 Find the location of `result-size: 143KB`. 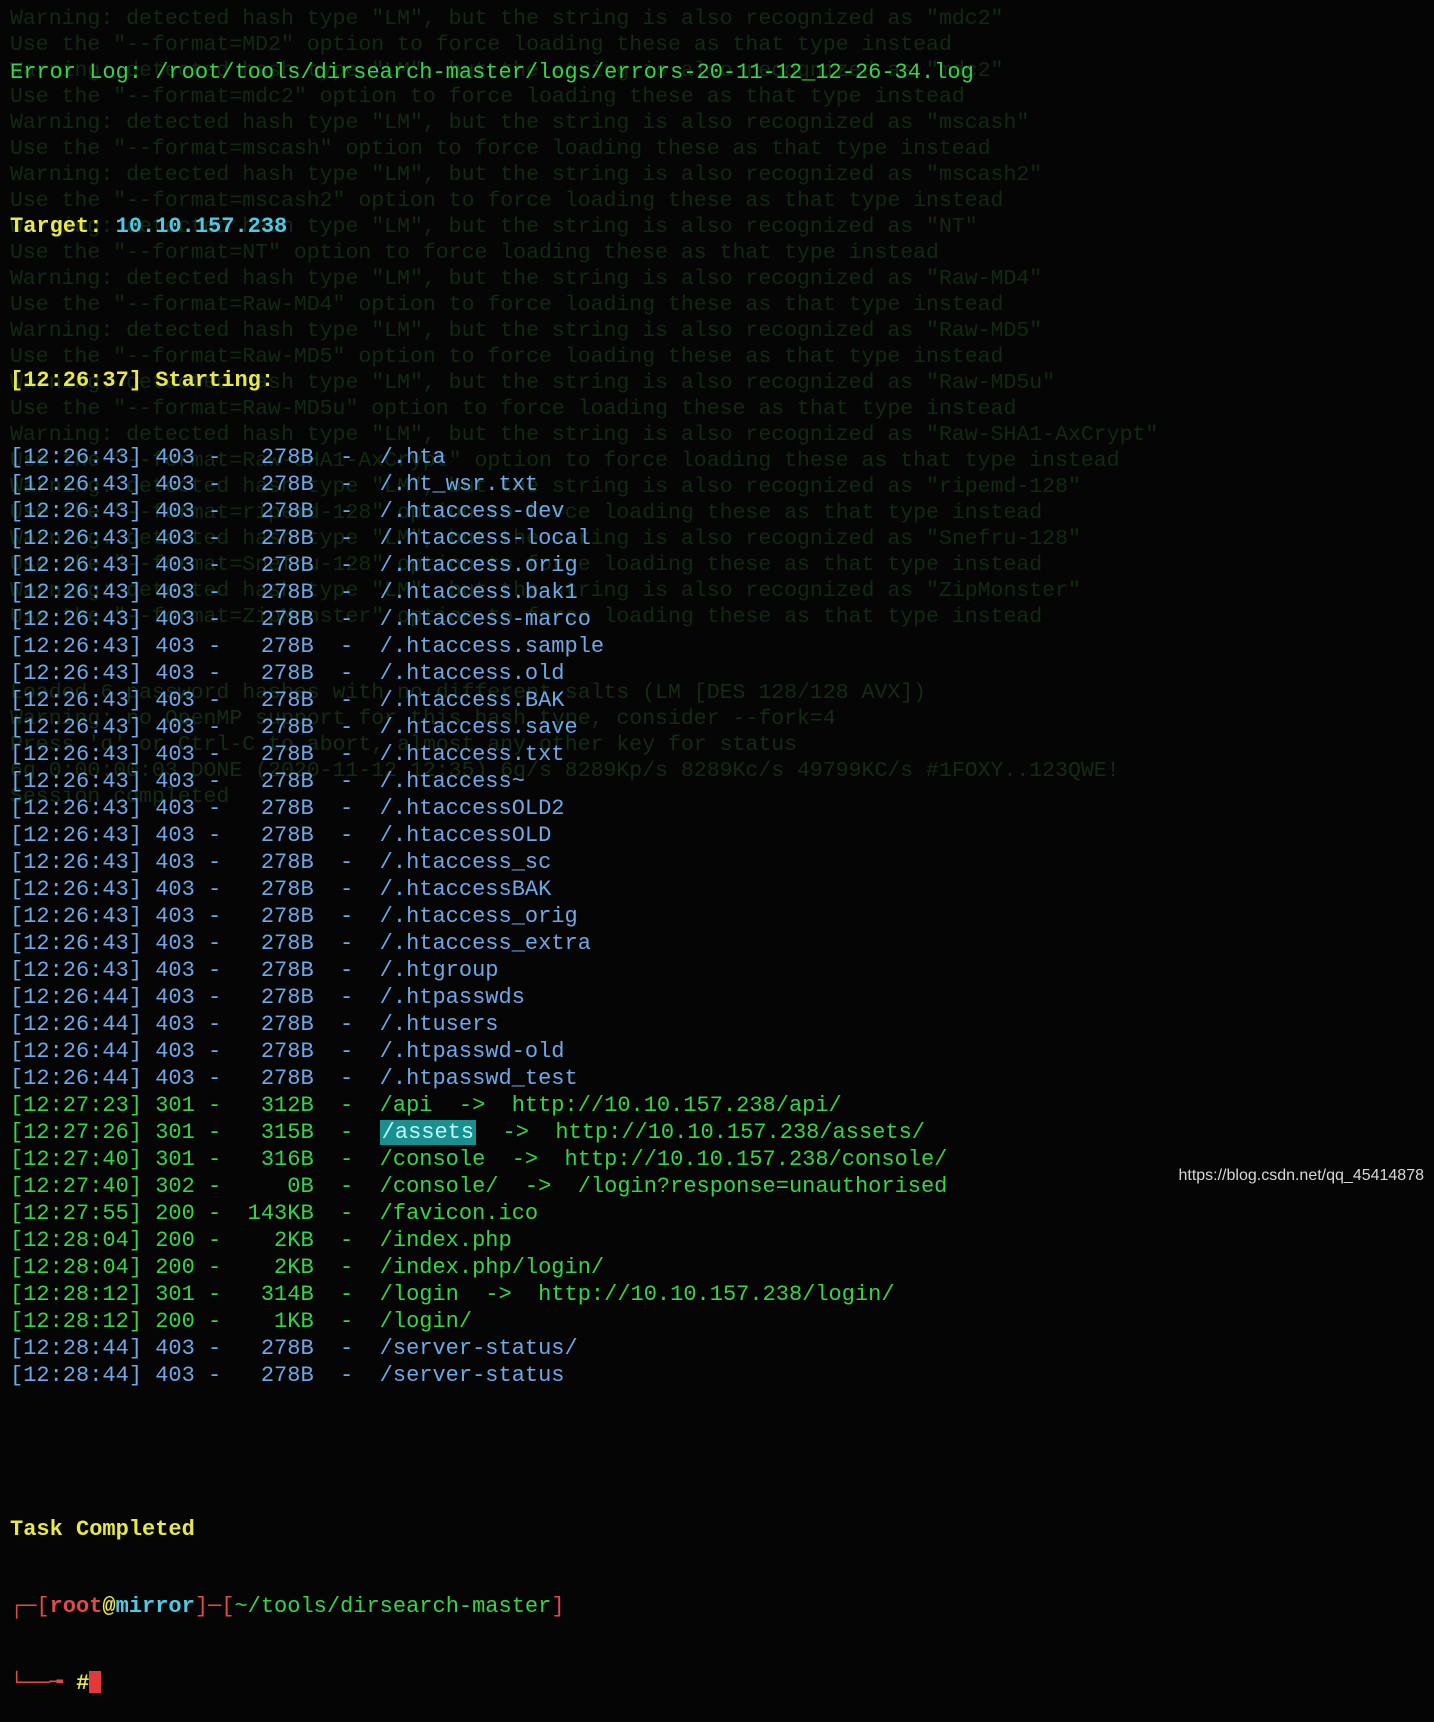

result-size: 143KB is located at coordinates (280, 1213).